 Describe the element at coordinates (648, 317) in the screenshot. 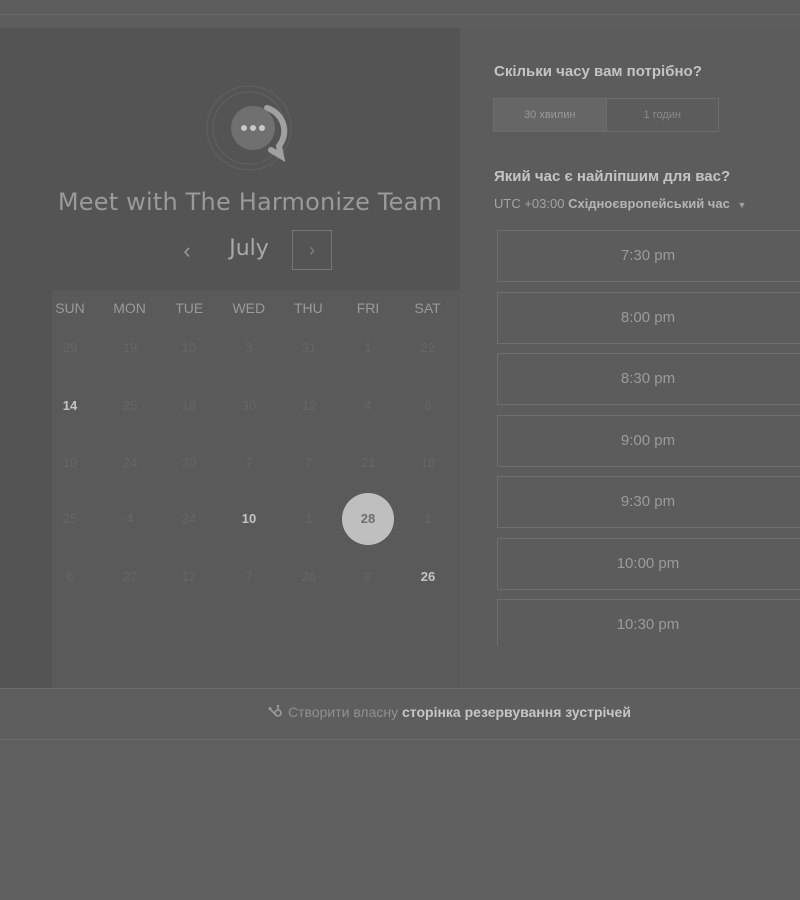

I see `time-slot-button: 8:00 pm` at that location.